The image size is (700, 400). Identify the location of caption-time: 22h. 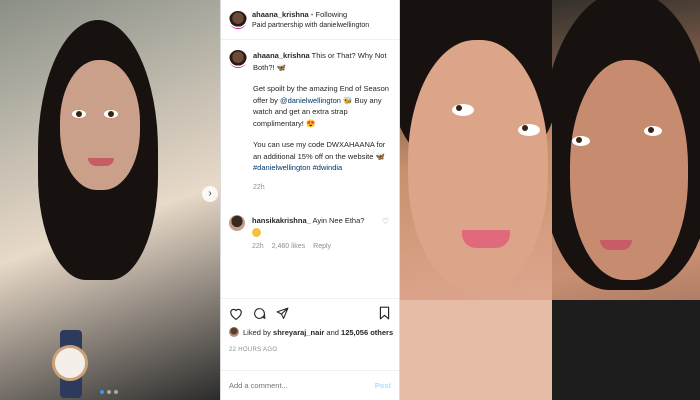
(259, 187).